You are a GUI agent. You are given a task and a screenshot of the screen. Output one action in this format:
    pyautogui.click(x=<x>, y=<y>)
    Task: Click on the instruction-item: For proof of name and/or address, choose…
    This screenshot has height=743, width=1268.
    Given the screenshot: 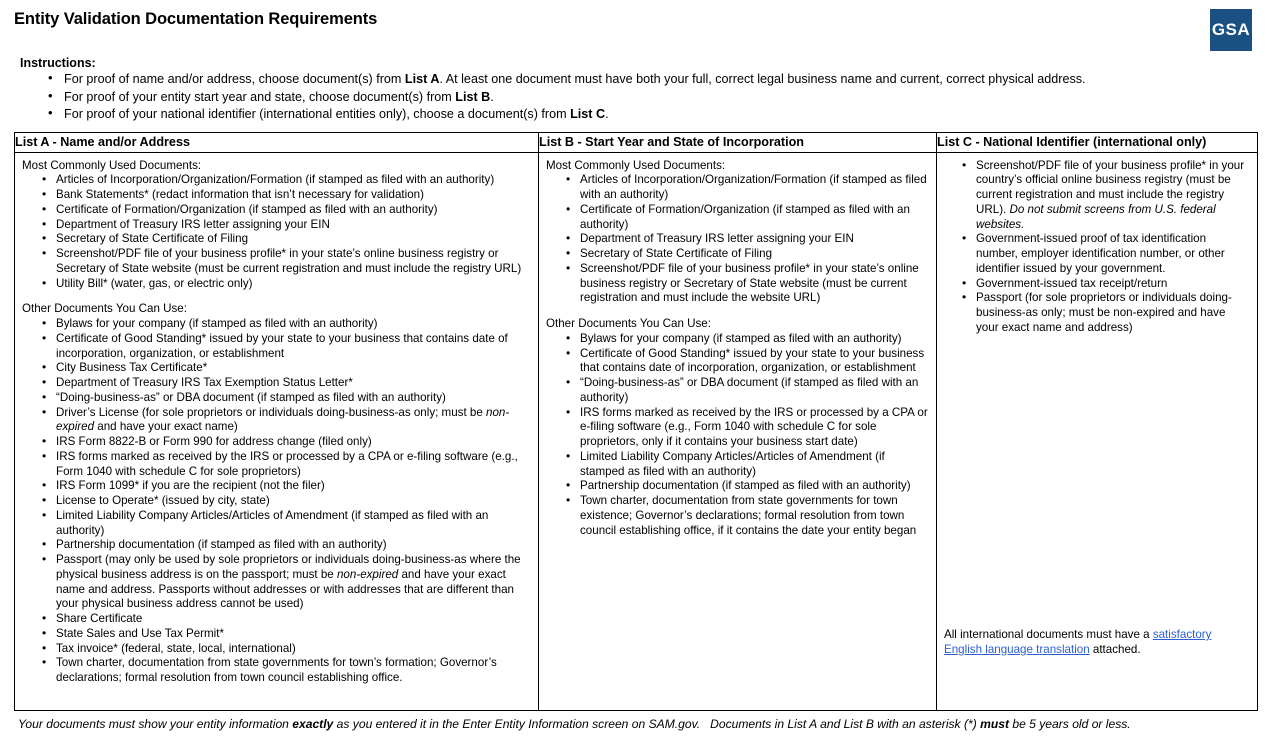 What is the action you would take?
    pyautogui.click(x=651, y=79)
    